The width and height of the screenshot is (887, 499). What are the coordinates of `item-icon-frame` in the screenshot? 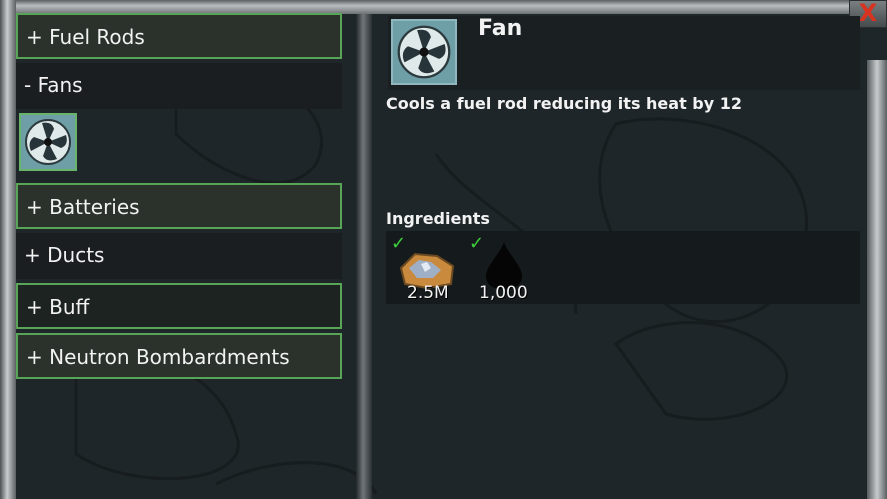 It's located at (424, 52).